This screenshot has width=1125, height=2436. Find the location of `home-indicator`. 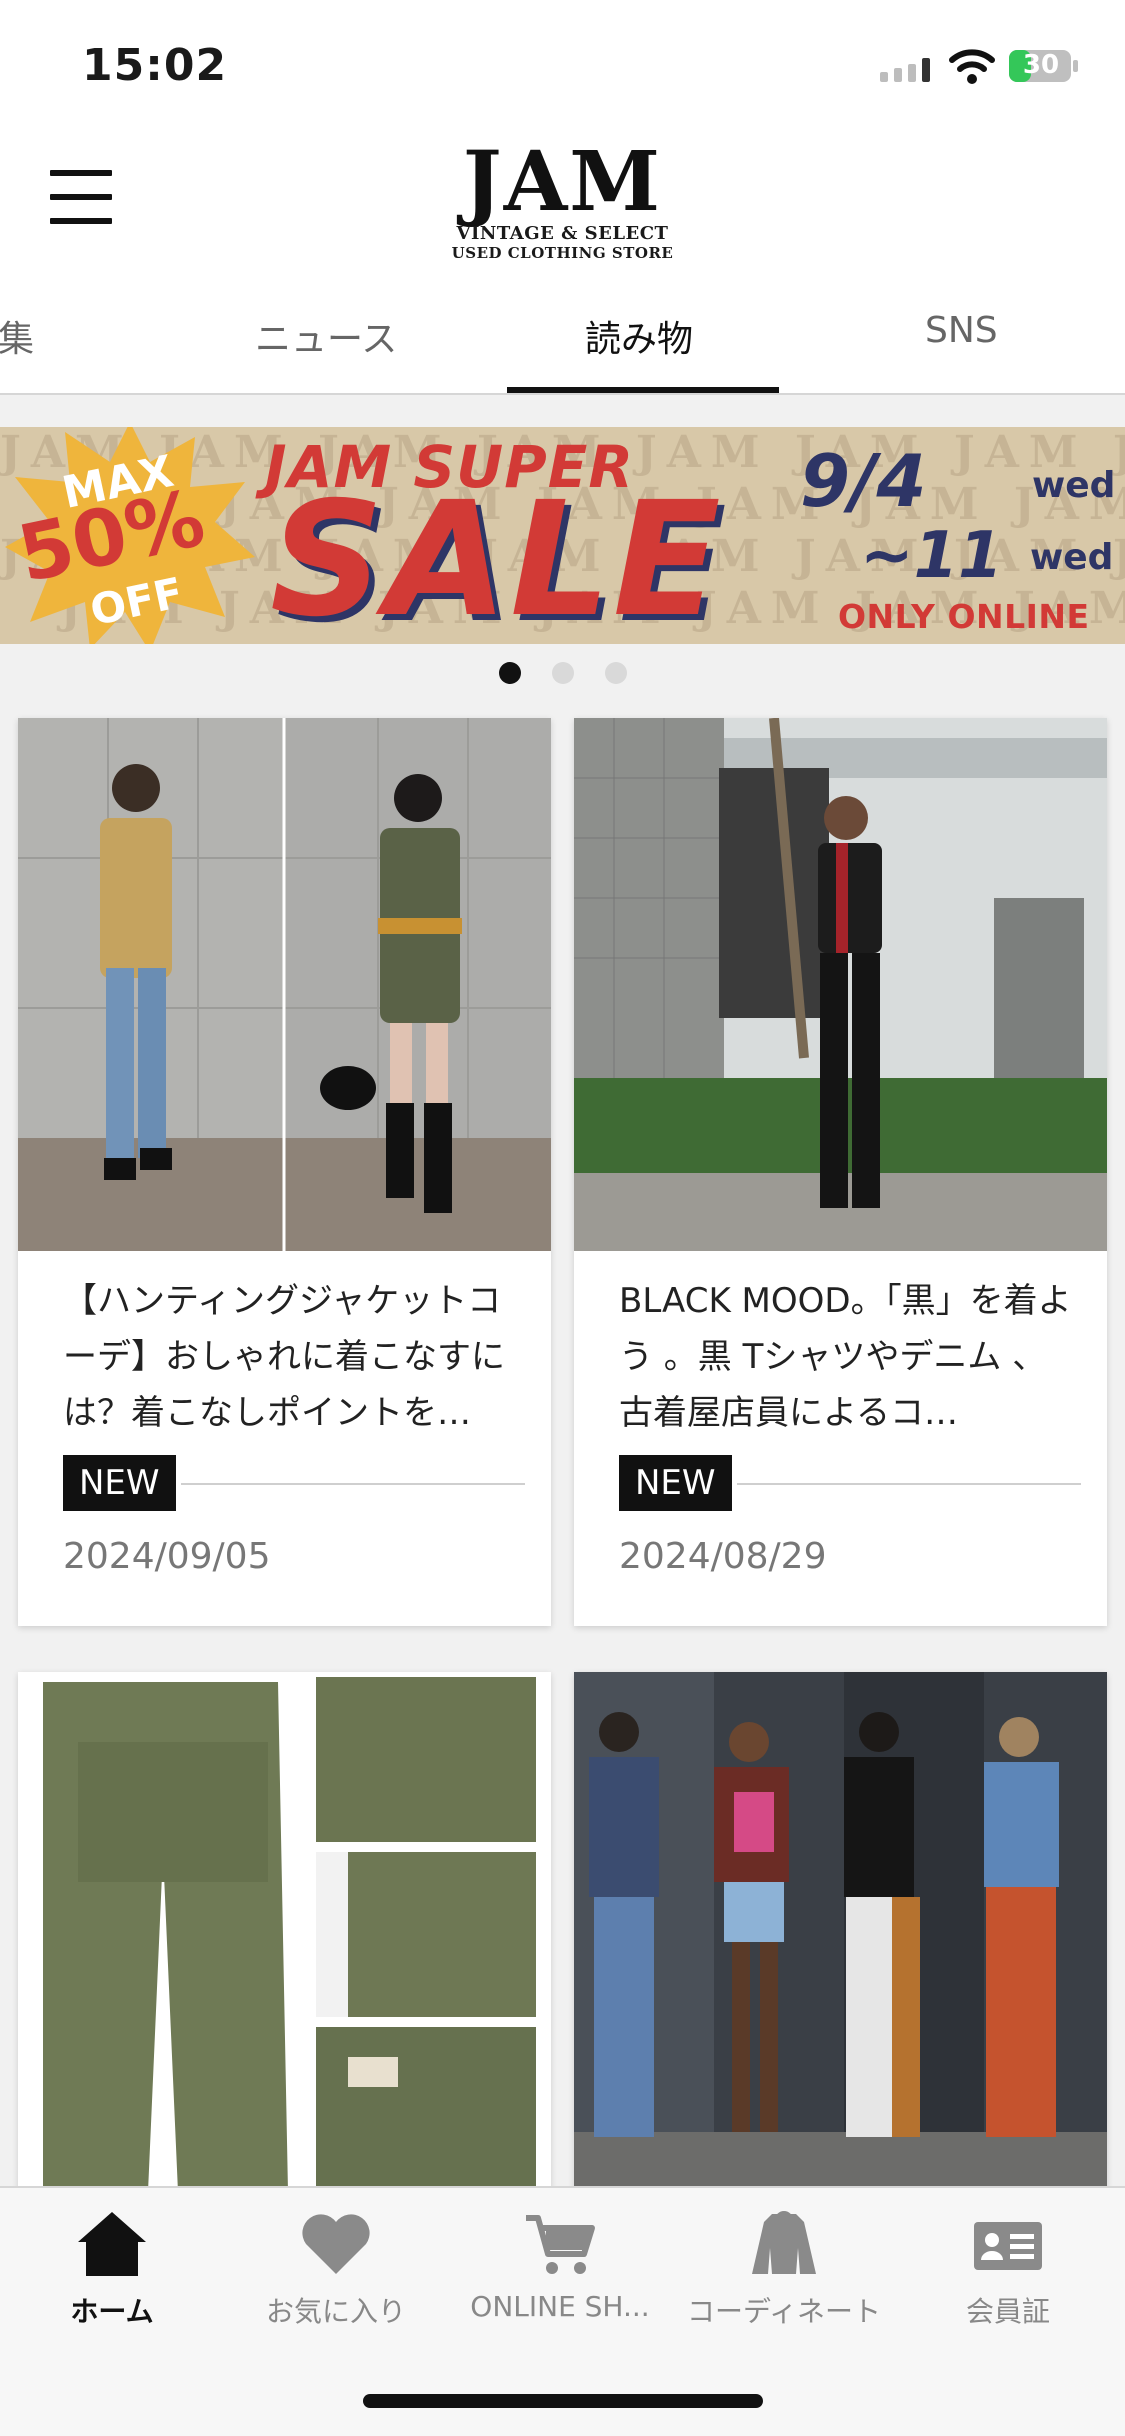

home-indicator is located at coordinates (563, 2401).